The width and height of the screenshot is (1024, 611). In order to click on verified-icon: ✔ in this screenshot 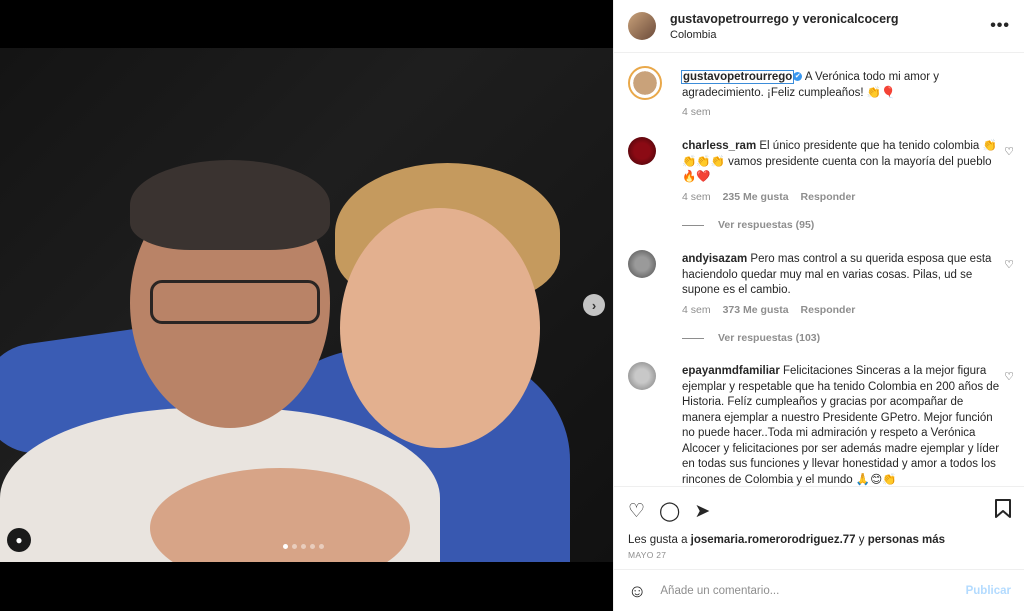, I will do `click(798, 77)`.